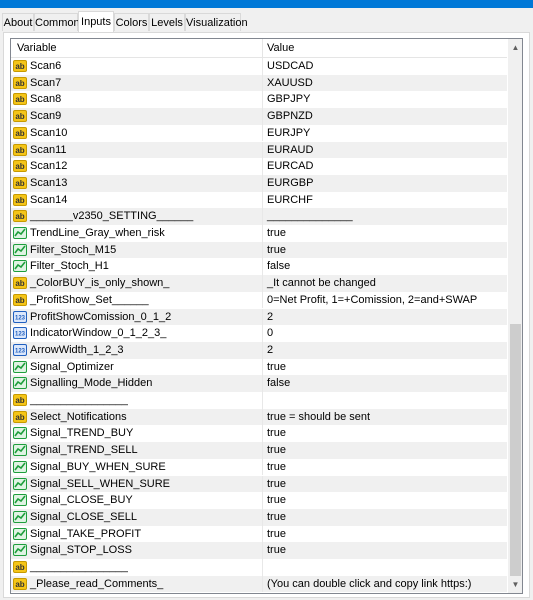 This screenshot has width=533, height=600. I want to click on variable-value: EURJPY, so click(288, 133).